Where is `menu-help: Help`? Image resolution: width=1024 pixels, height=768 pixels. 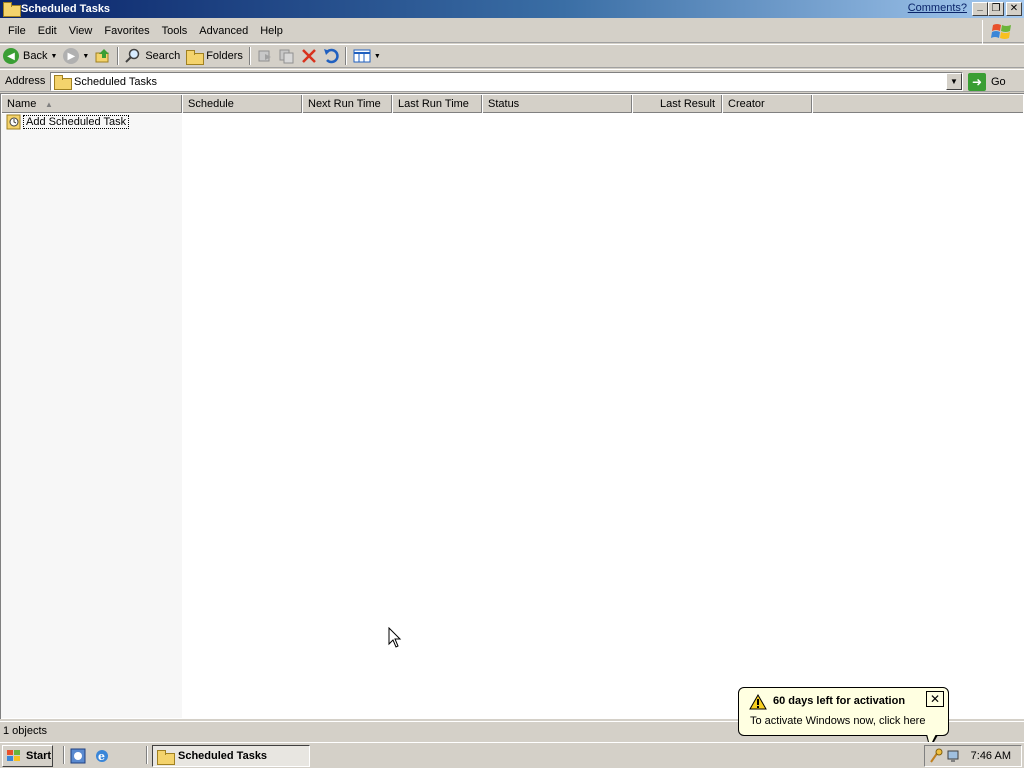
menu-help: Help is located at coordinates (271, 31).